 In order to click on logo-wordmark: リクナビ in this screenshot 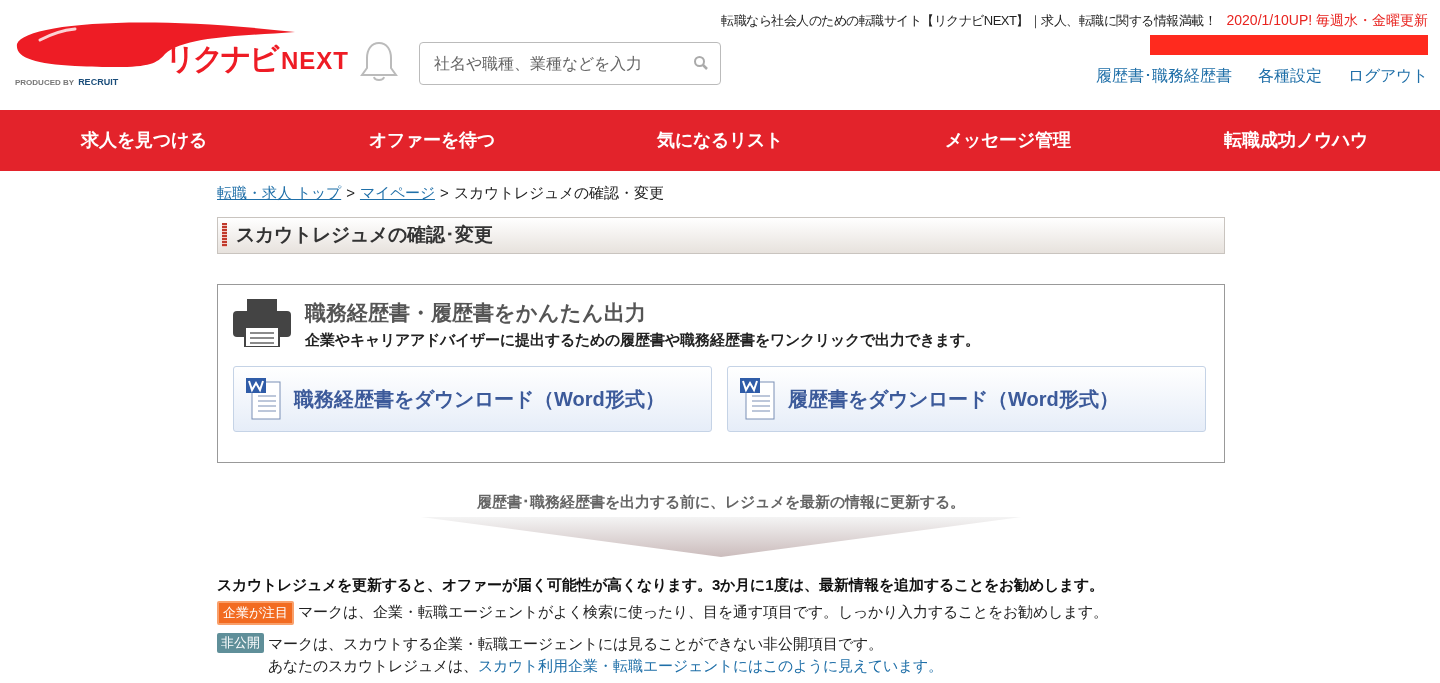, I will do `click(221, 59)`.